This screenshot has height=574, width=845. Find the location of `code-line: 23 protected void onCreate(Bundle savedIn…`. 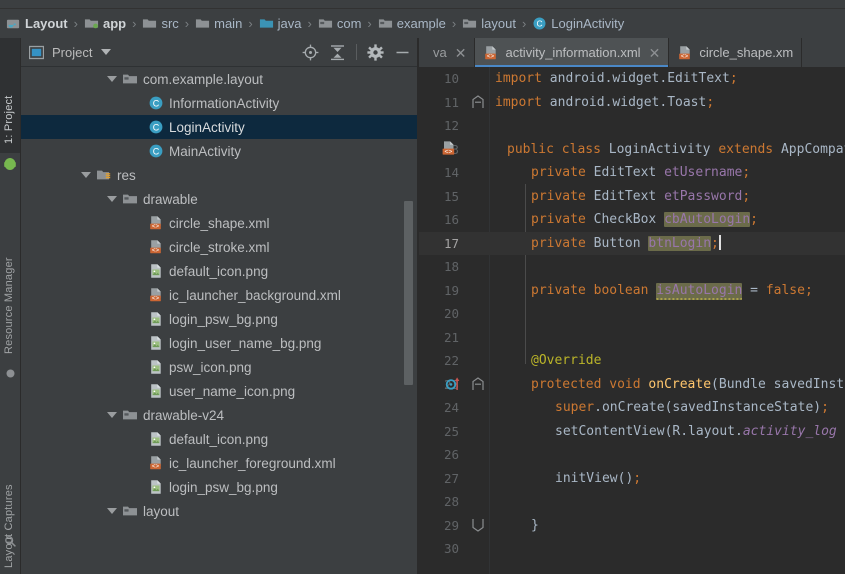

code-line: 23 protected void onCreate(Bundle savedIn… is located at coordinates (632, 385).